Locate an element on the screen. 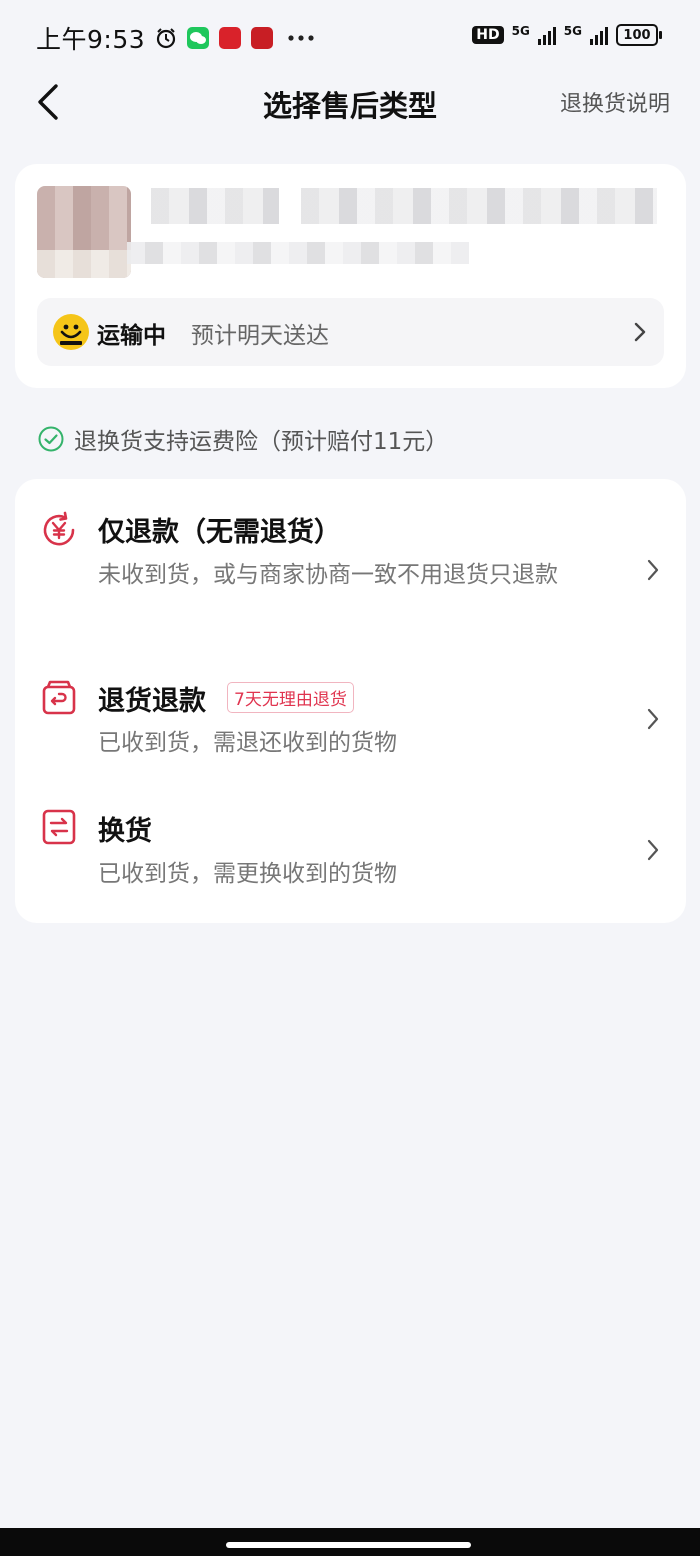  shipping-insurance-notice: 退换货支持运费险（预计赔付11元） is located at coordinates (243, 439).